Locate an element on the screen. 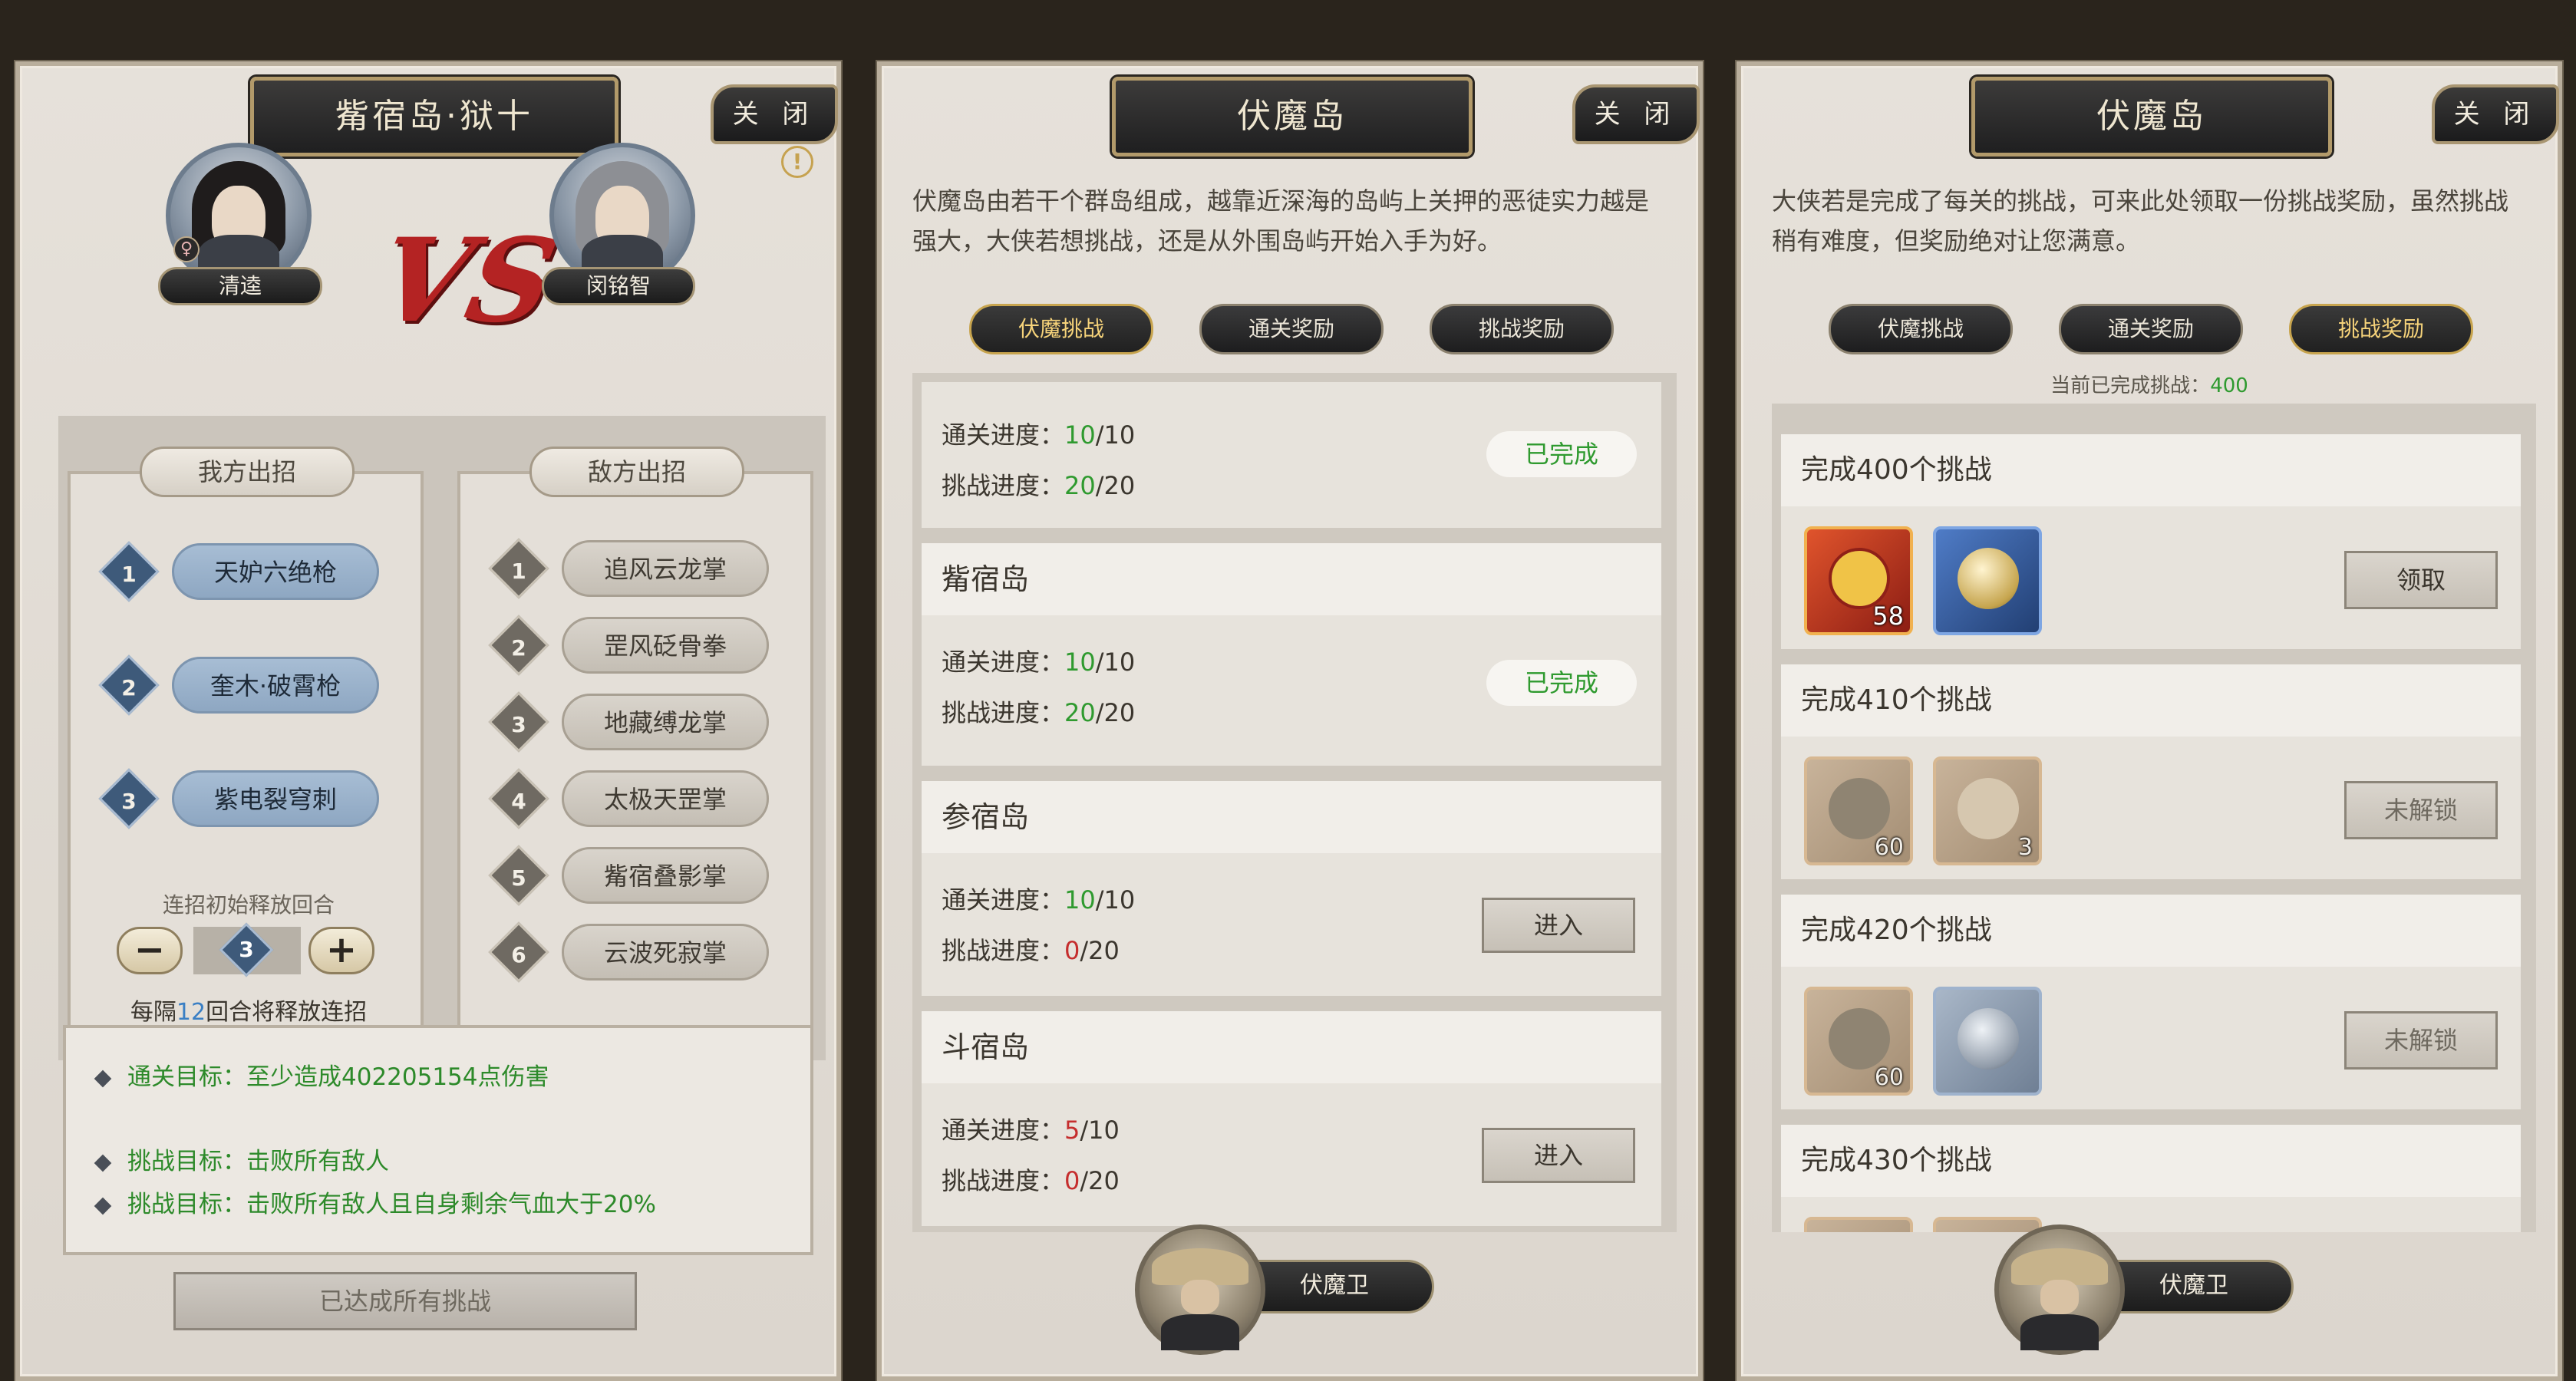 Image resolution: width=2576 pixels, height=1381 pixels. enemy-move-1: 1 追风云龙掌 is located at coordinates (630, 568).